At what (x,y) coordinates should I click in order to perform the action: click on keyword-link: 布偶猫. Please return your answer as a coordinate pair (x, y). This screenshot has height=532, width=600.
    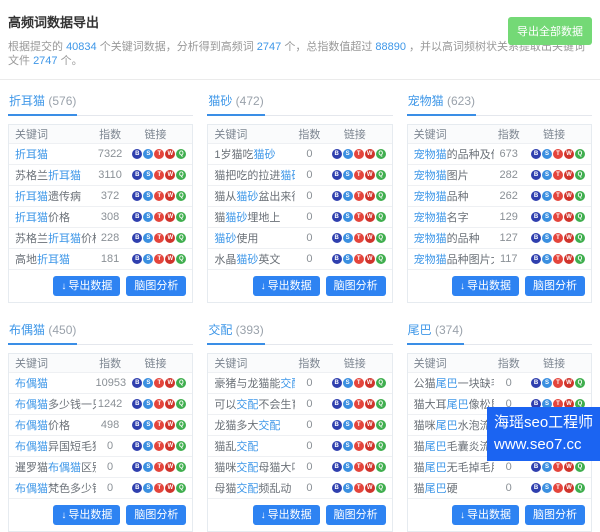
    Looking at the image, I should click on (31, 384).